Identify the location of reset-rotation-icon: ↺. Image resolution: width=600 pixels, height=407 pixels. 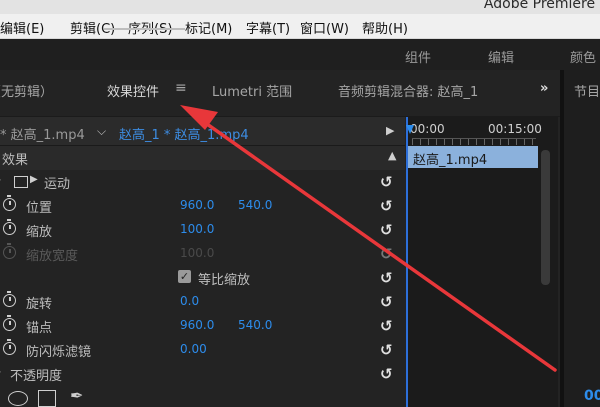
(386, 302).